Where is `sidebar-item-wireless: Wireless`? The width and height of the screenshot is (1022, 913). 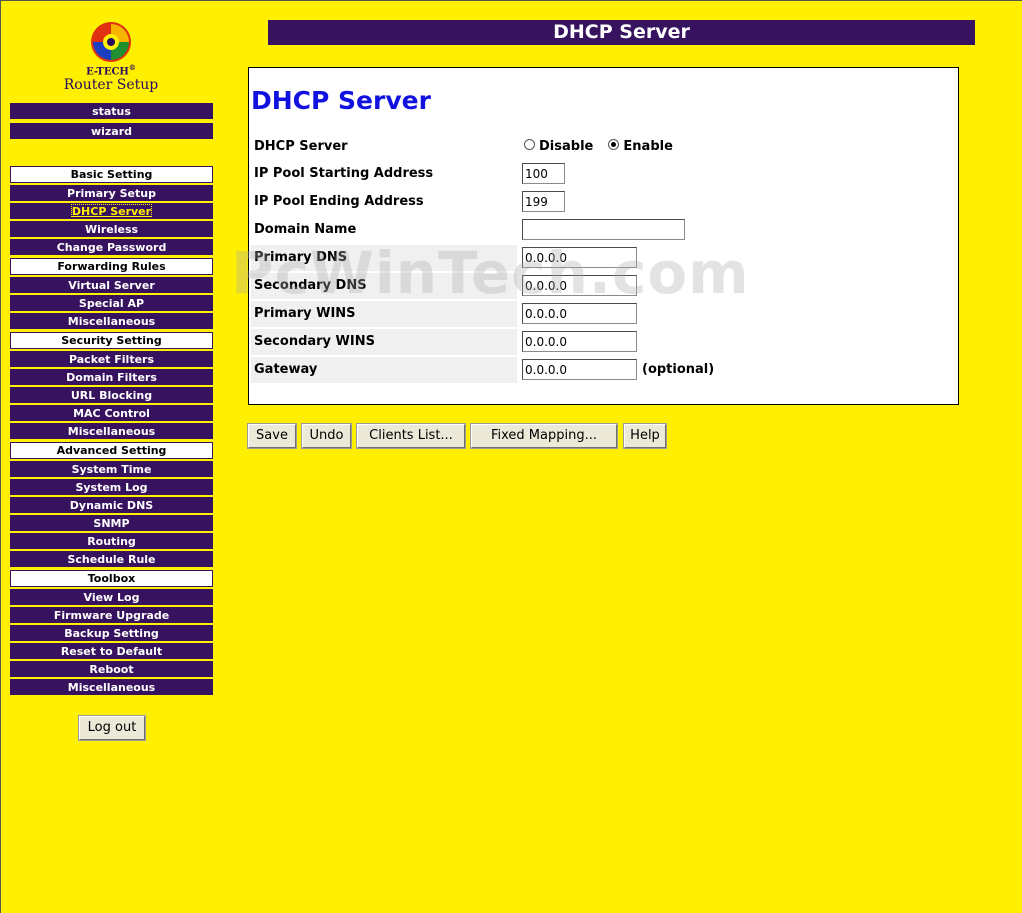
sidebar-item-wireless: Wireless is located at coordinates (111, 229).